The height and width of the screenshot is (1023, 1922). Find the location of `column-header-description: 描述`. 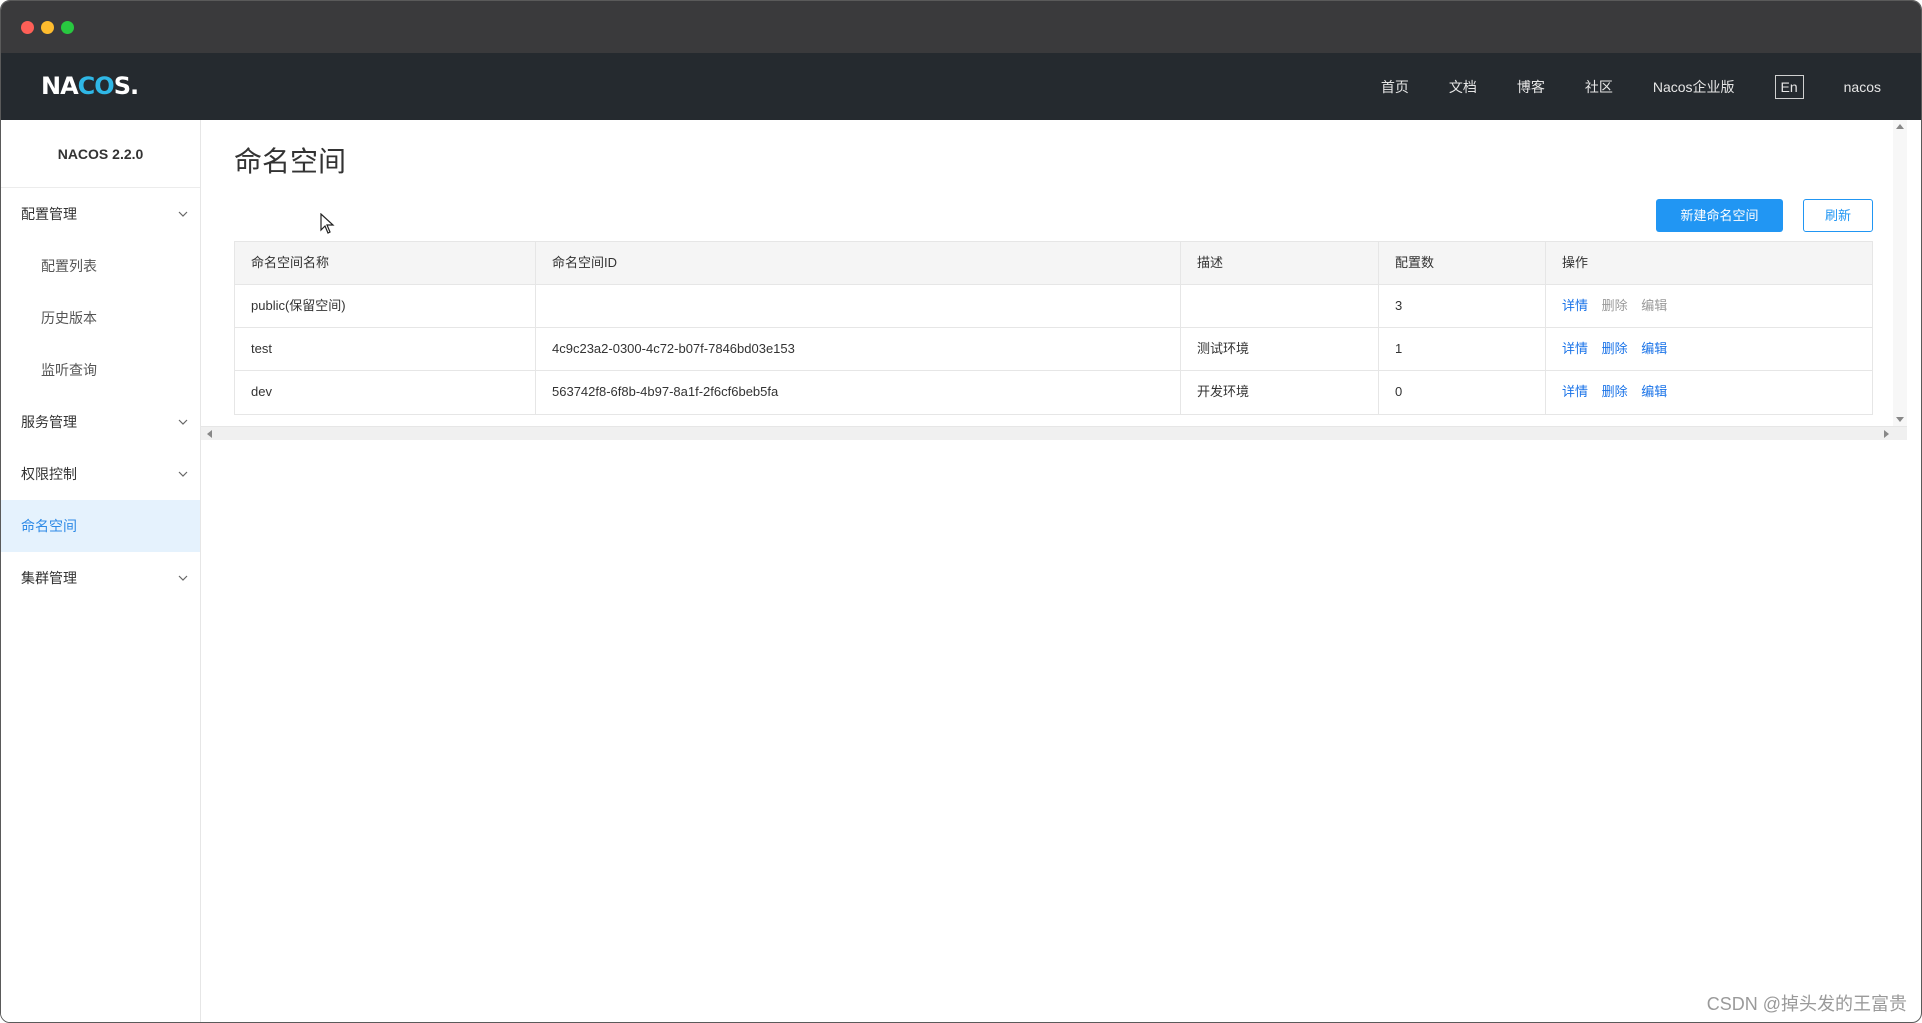

column-header-description: 描述 is located at coordinates (1280, 263).